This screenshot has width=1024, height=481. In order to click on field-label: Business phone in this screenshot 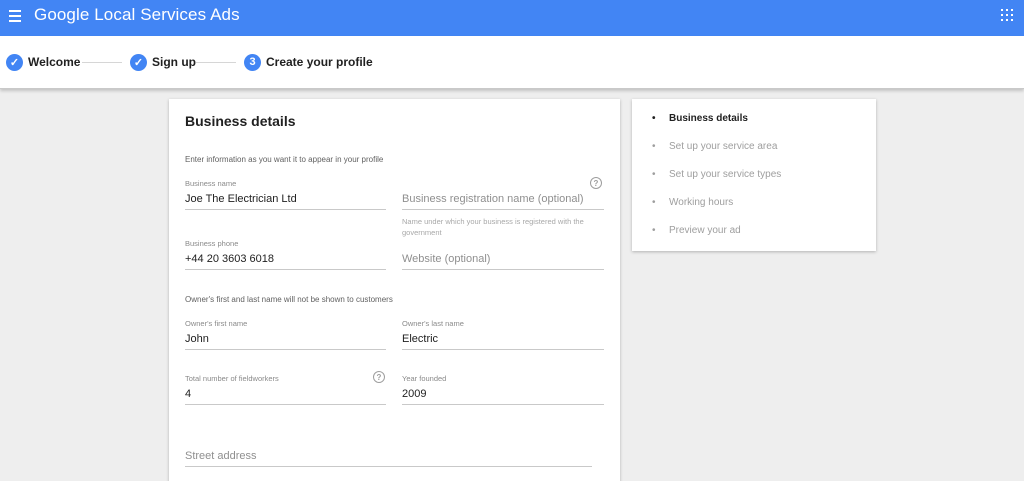, I will do `click(212, 243)`.